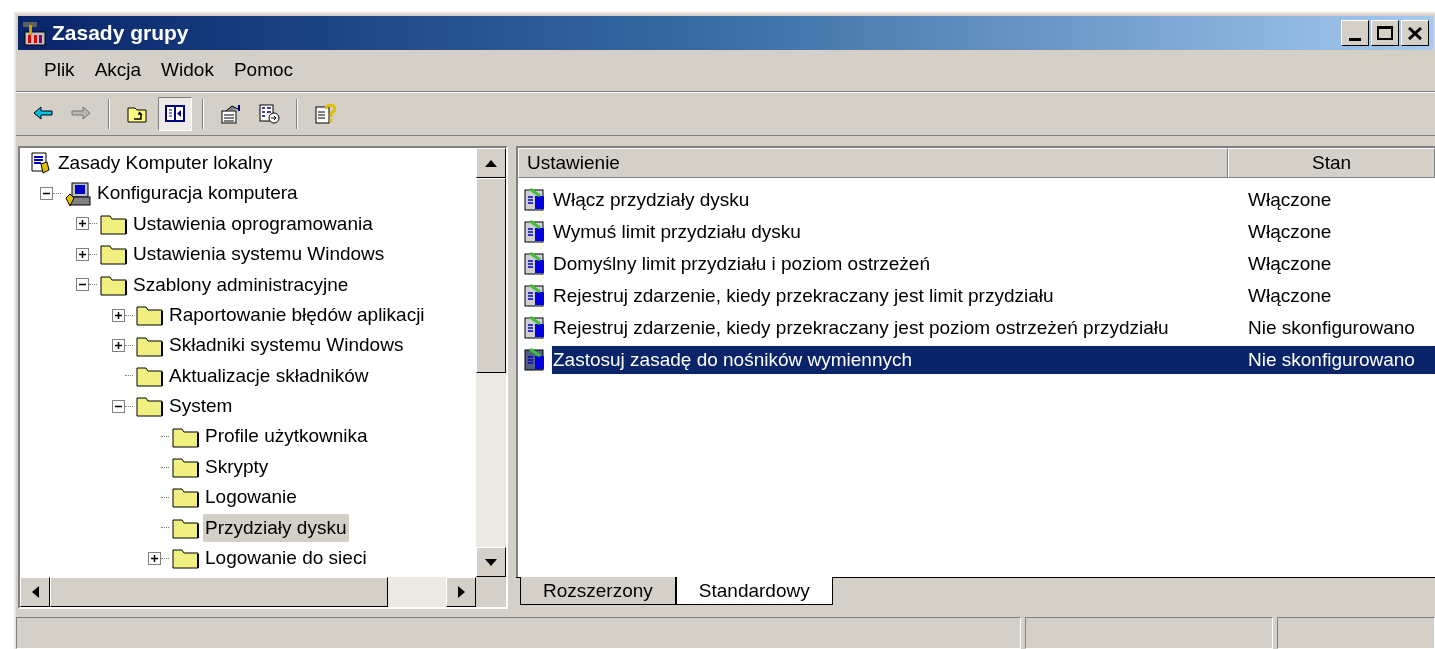 The image size is (1435, 649). Describe the element at coordinates (1355, 33) in the screenshot. I see `minimize-button` at that location.